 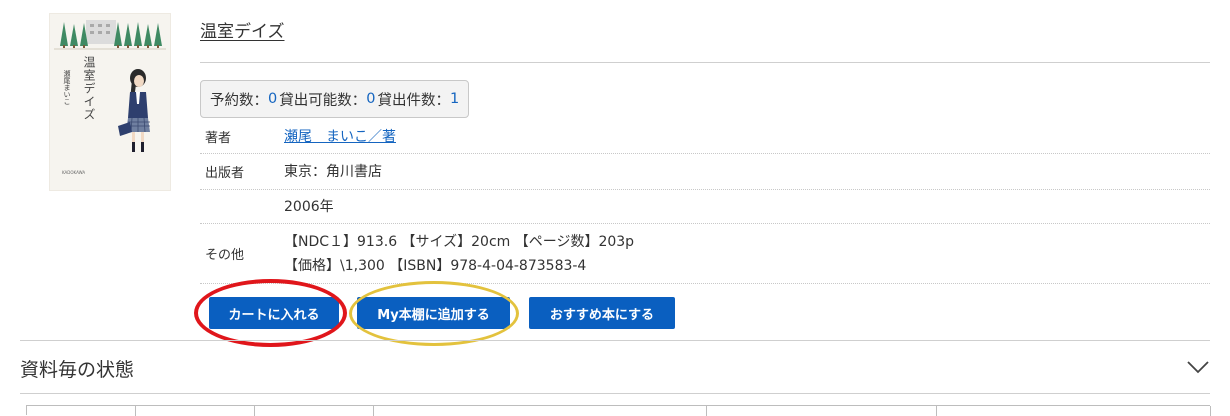 What do you see at coordinates (323, 100) in the screenshot?
I see `loanable-count-label: 貸出可能数：` at bounding box center [323, 100].